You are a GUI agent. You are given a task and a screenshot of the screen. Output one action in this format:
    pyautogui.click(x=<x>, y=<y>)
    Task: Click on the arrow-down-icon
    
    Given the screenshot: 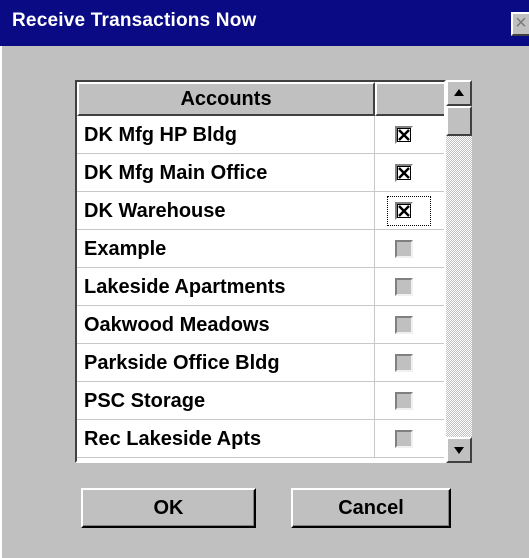 What is the action you would take?
    pyautogui.click(x=459, y=450)
    